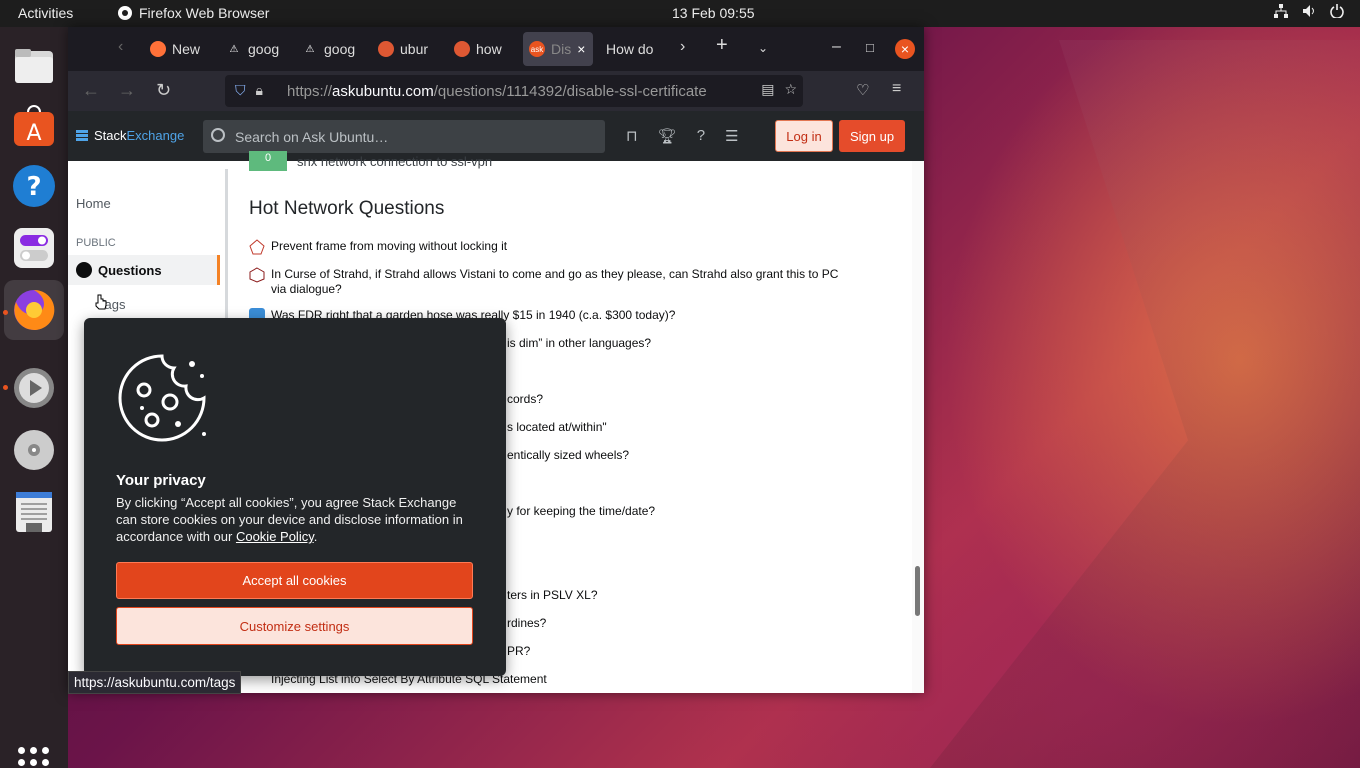  What do you see at coordinates (722, 45) in the screenshot?
I see `new-tab-icon: +` at bounding box center [722, 45].